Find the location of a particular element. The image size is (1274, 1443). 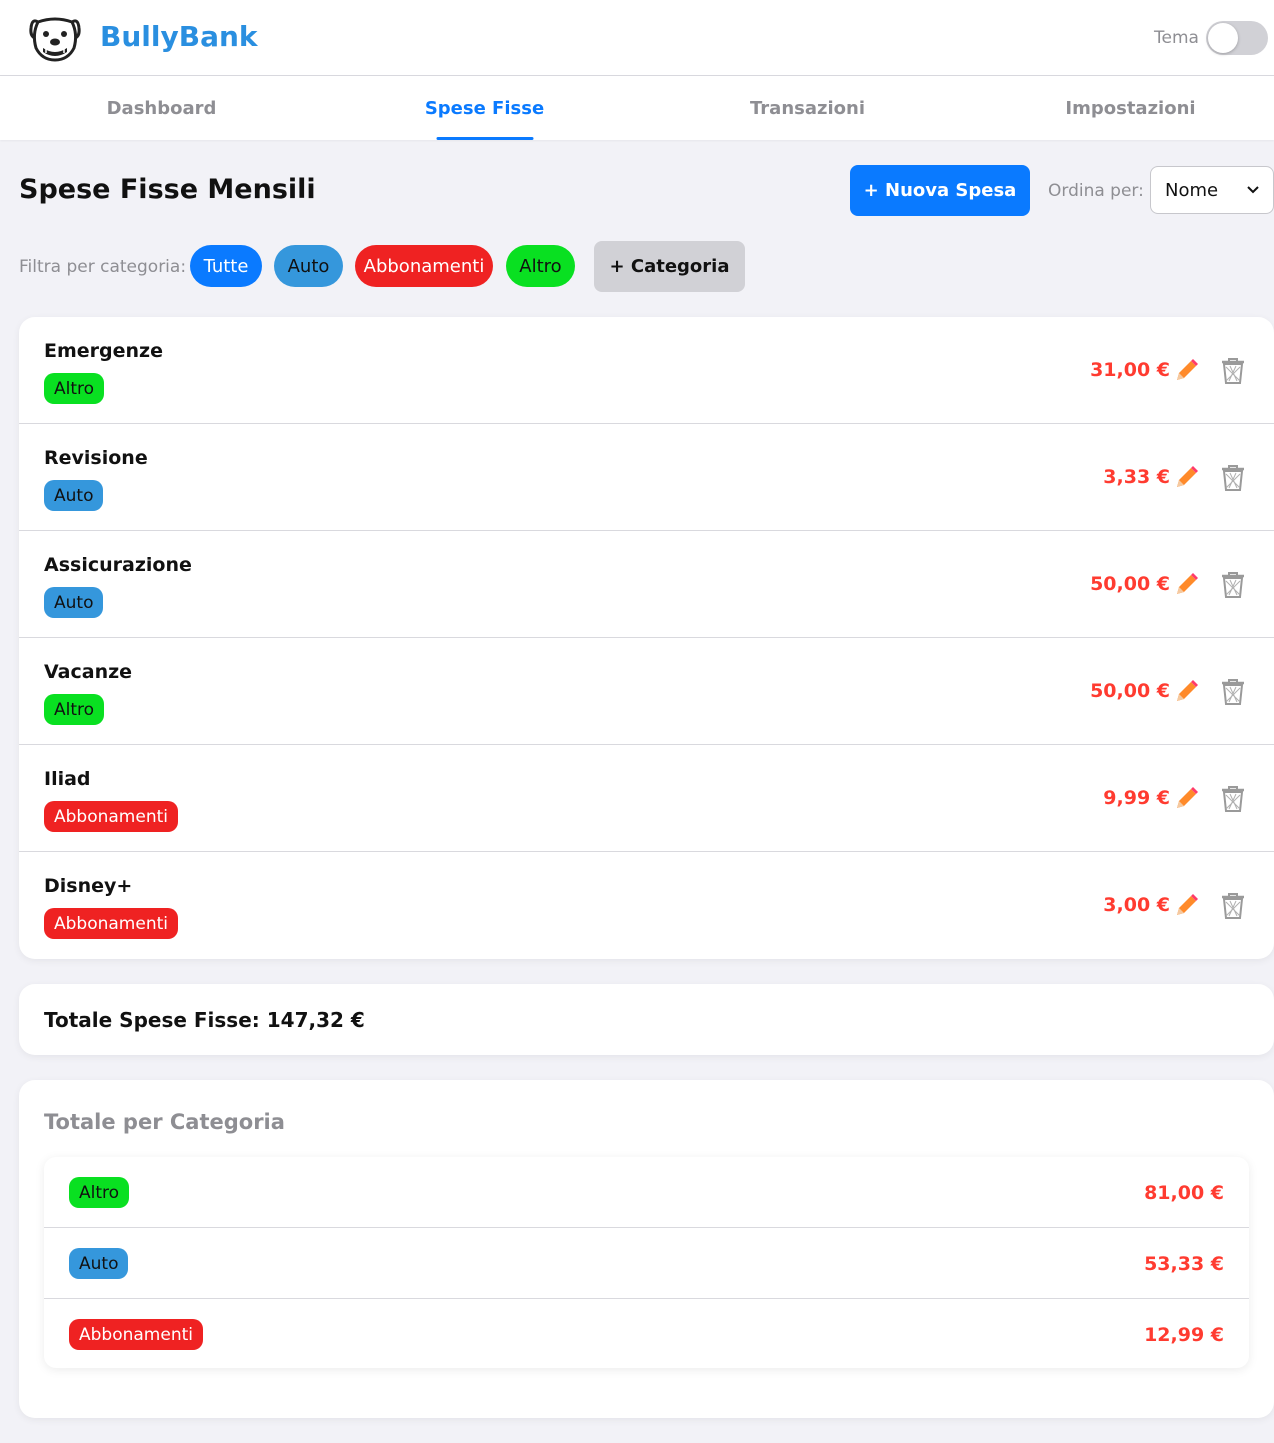

expense-amount: 3,33 € is located at coordinates (1136, 477).